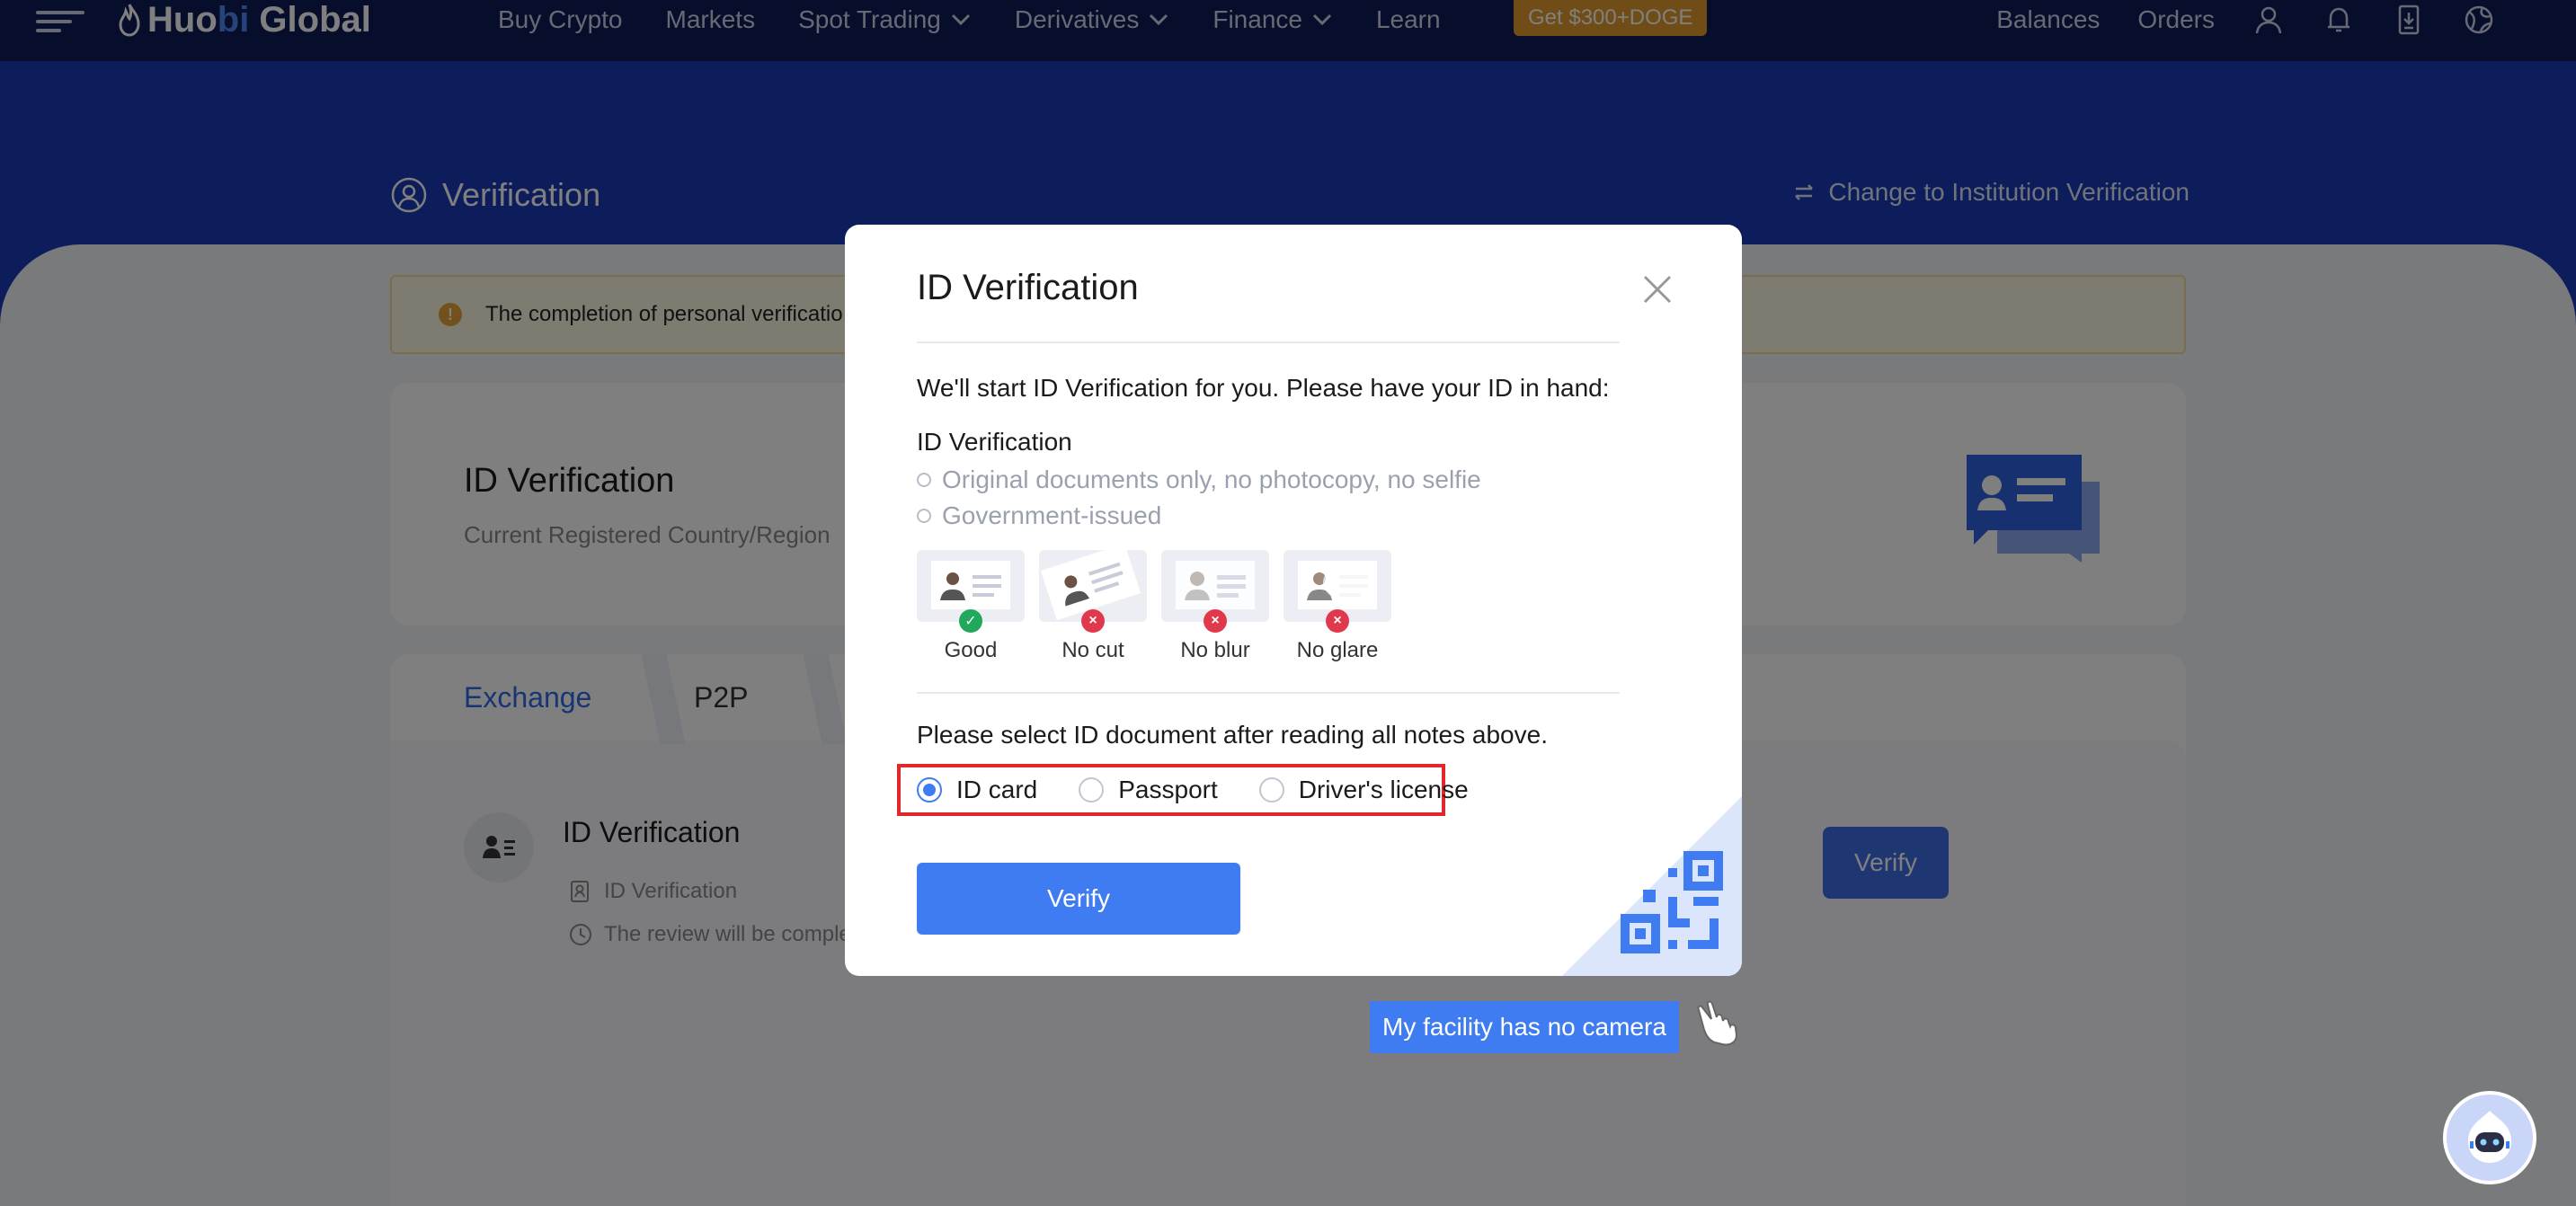 The width and height of the screenshot is (2576, 1206). Describe the element at coordinates (1657, 289) in the screenshot. I see `close-icon` at that location.